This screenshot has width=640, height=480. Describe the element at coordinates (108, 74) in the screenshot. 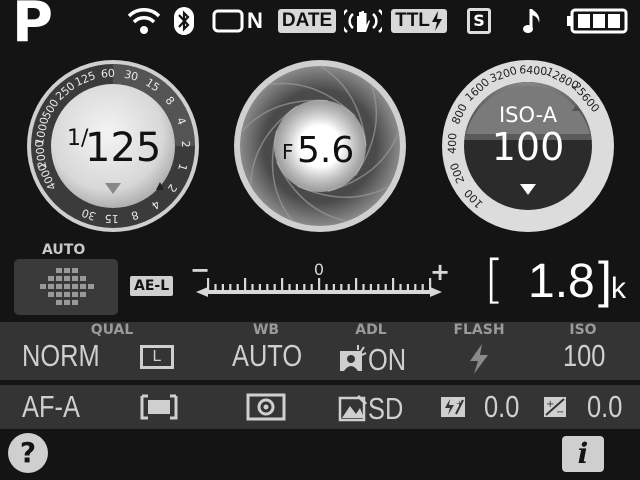

I see `shutter-scale-label: 60` at that location.